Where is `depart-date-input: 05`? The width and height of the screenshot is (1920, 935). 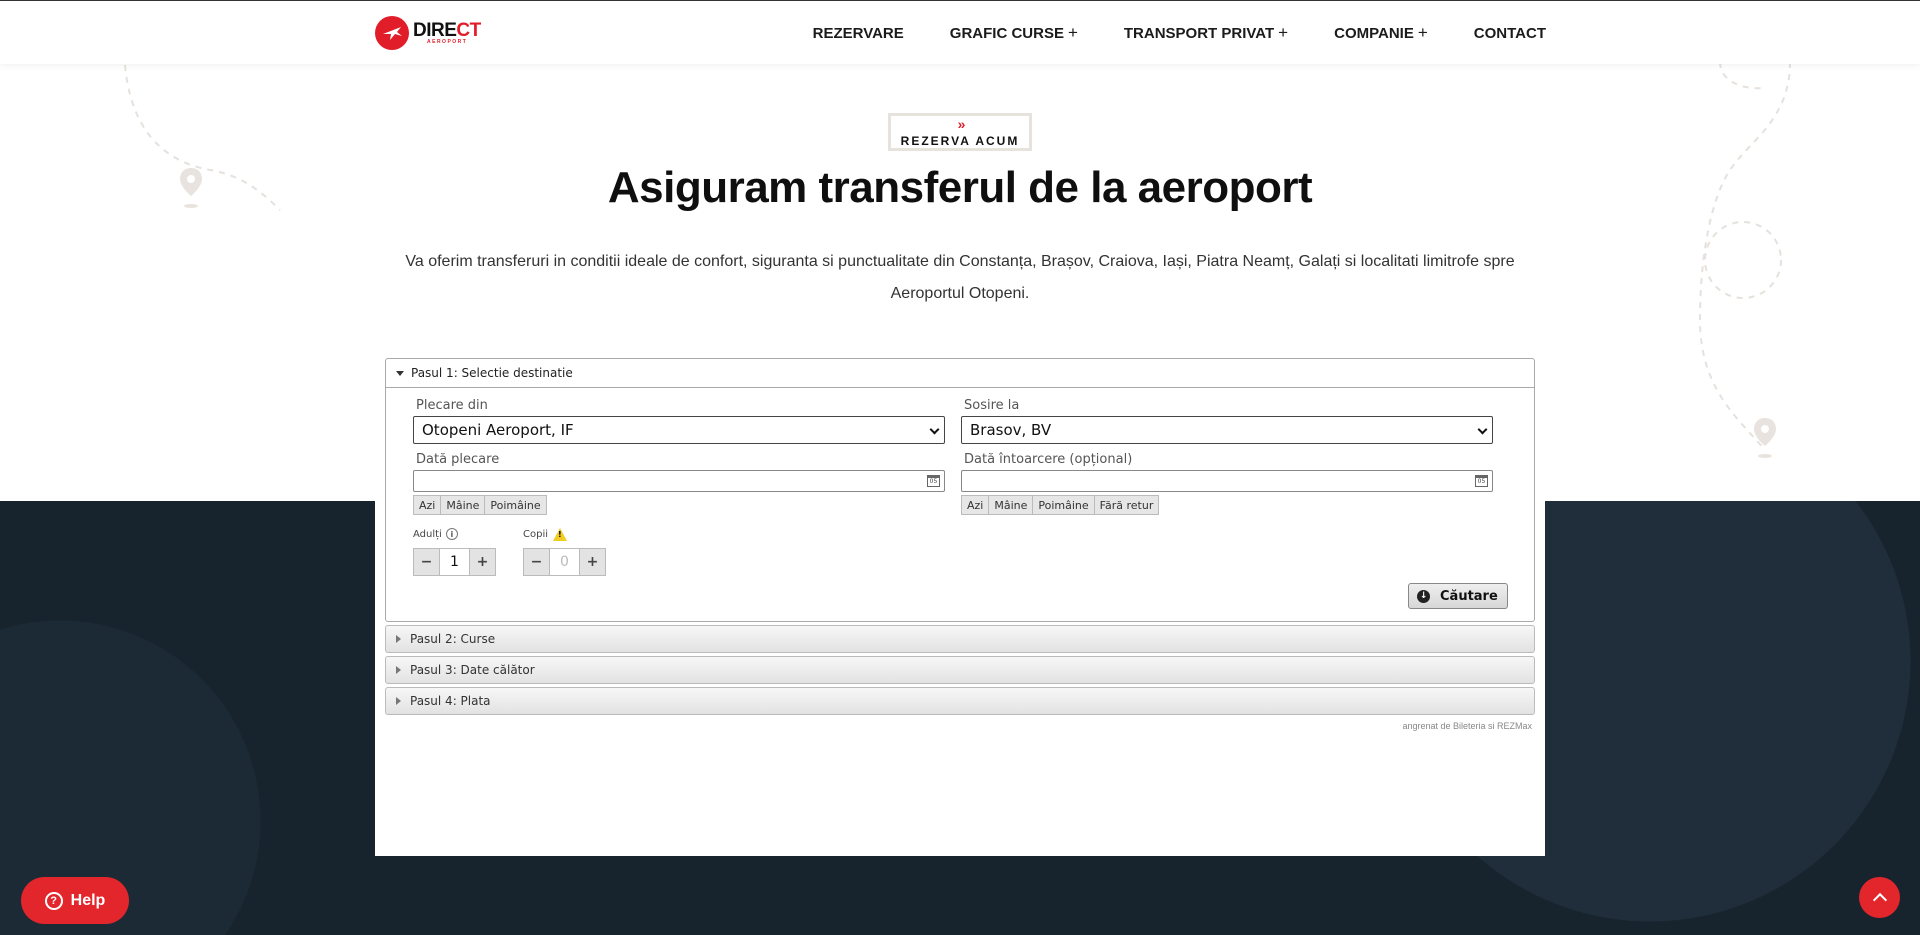 depart-date-input: 05 is located at coordinates (679, 481).